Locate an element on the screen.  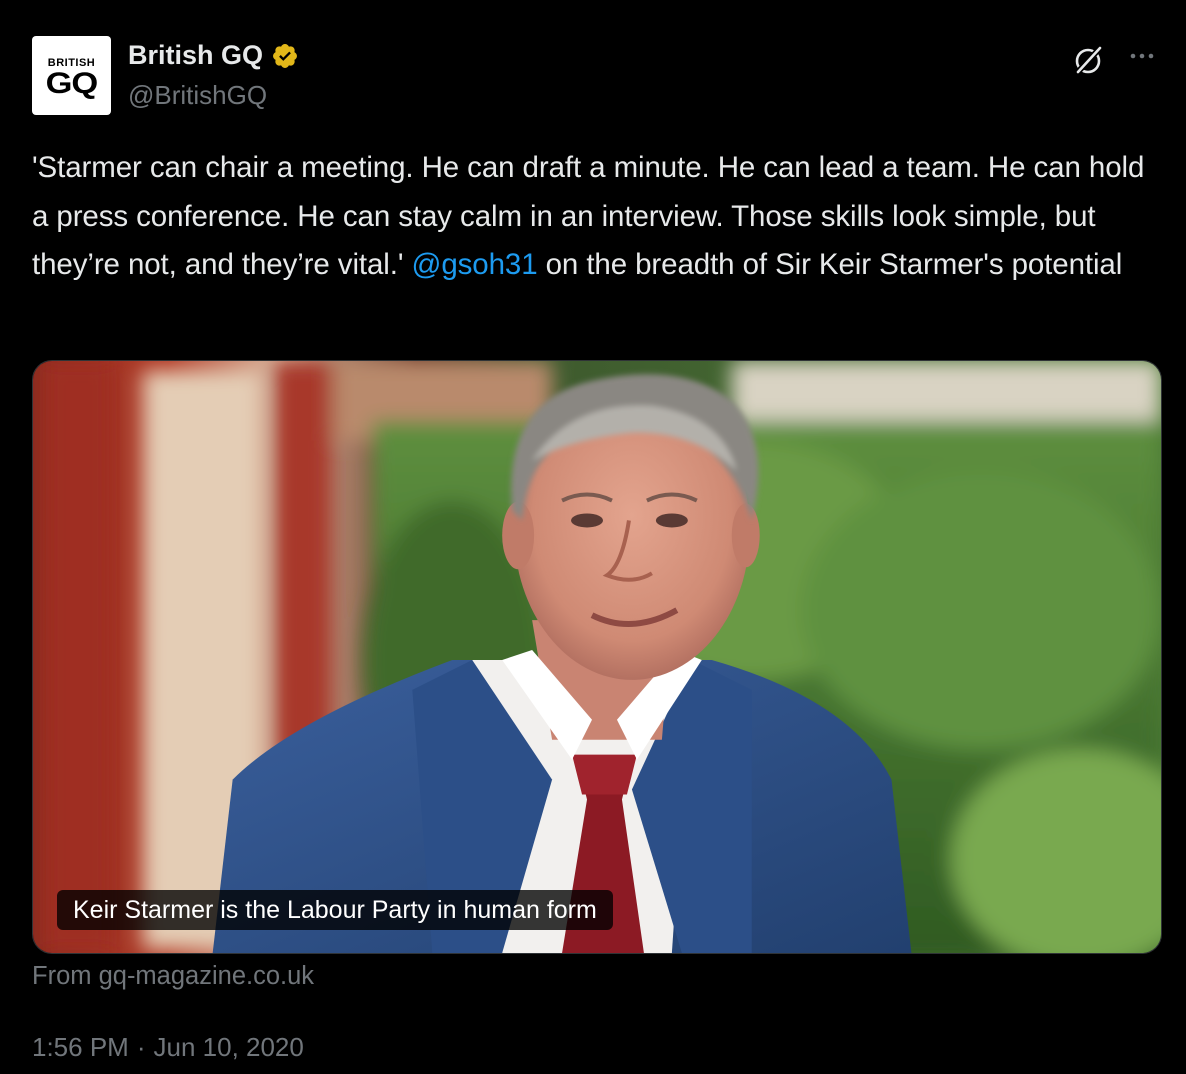
tweet-date: Jun 10, 2020 is located at coordinates (229, 1047).